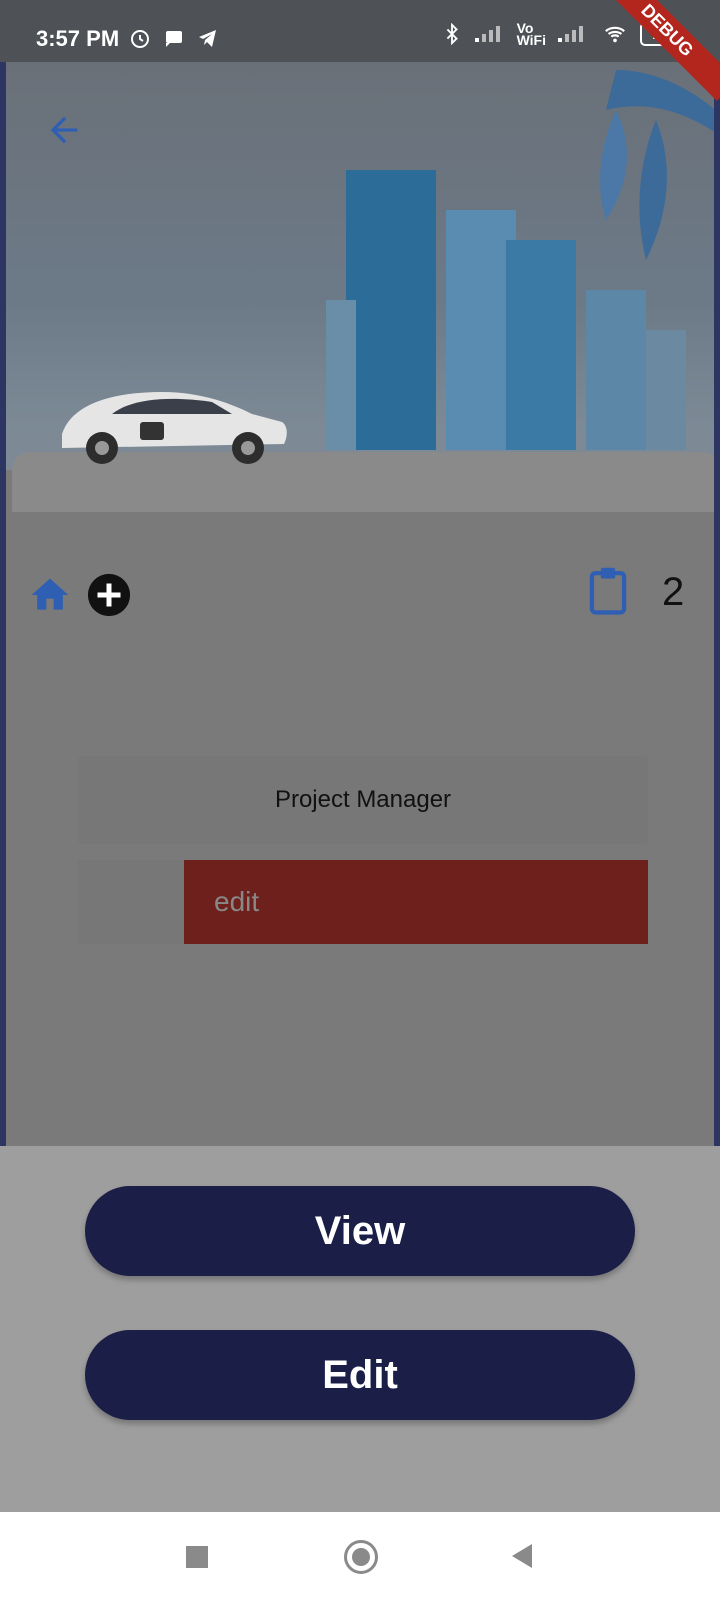  I want to click on edit-swipe-action: edit, so click(416, 902).